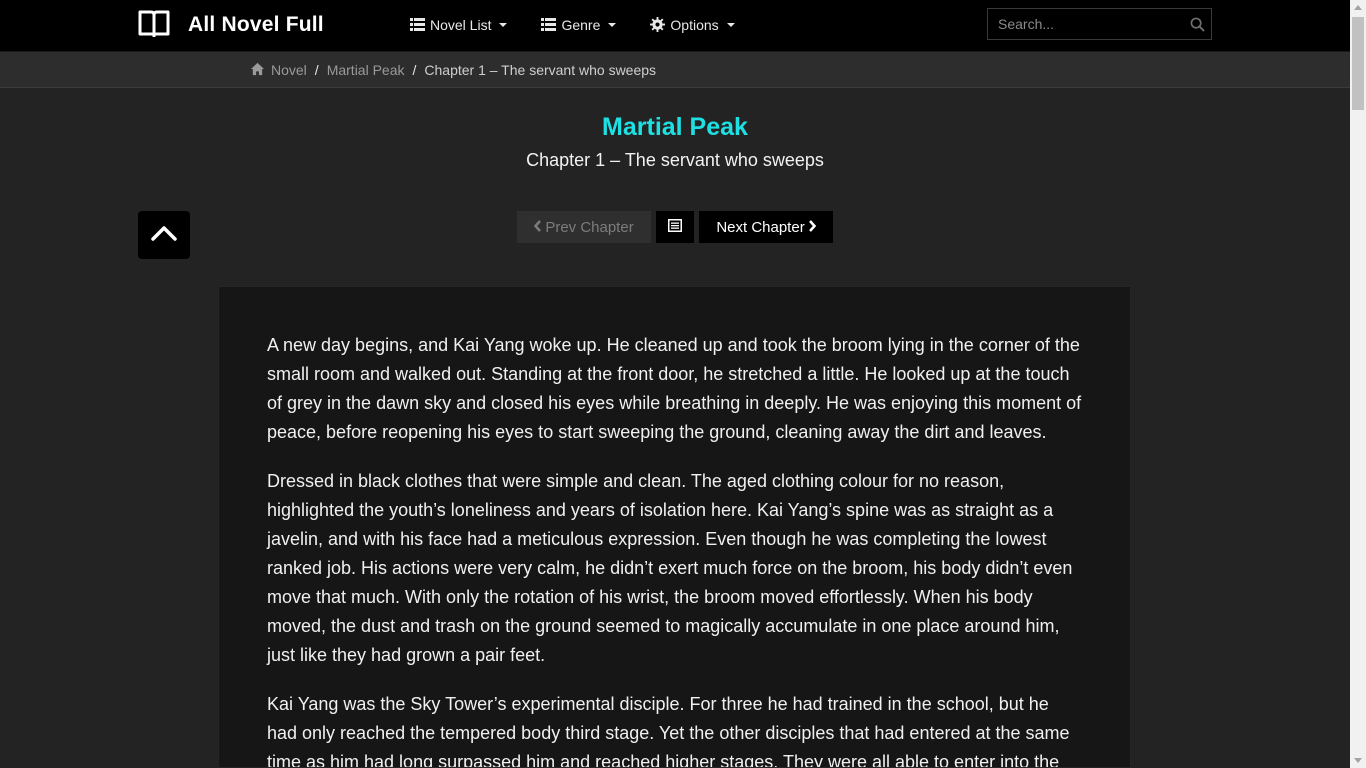 The width and height of the screenshot is (1366, 768). I want to click on nav-genre: Genre, so click(579, 25).